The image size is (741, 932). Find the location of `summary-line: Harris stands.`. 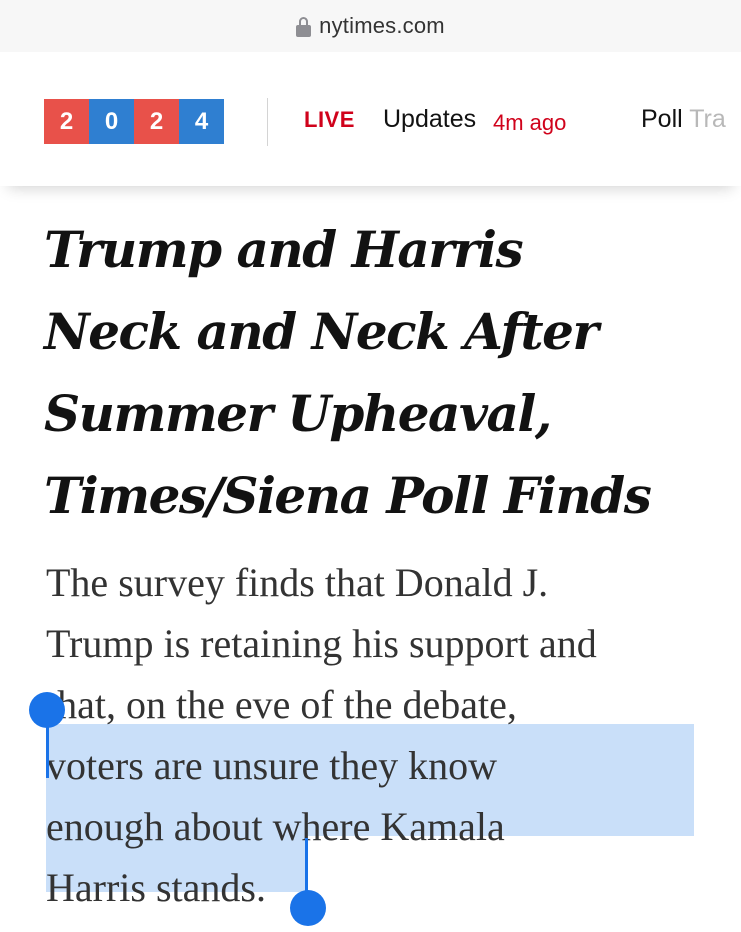

summary-line: Harris stands. is located at coordinates (156, 887).